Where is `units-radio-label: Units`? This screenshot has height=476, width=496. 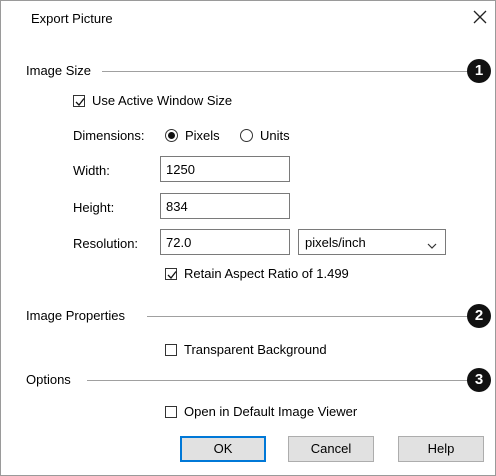 units-radio-label: Units is located at coordinates (275, 135).